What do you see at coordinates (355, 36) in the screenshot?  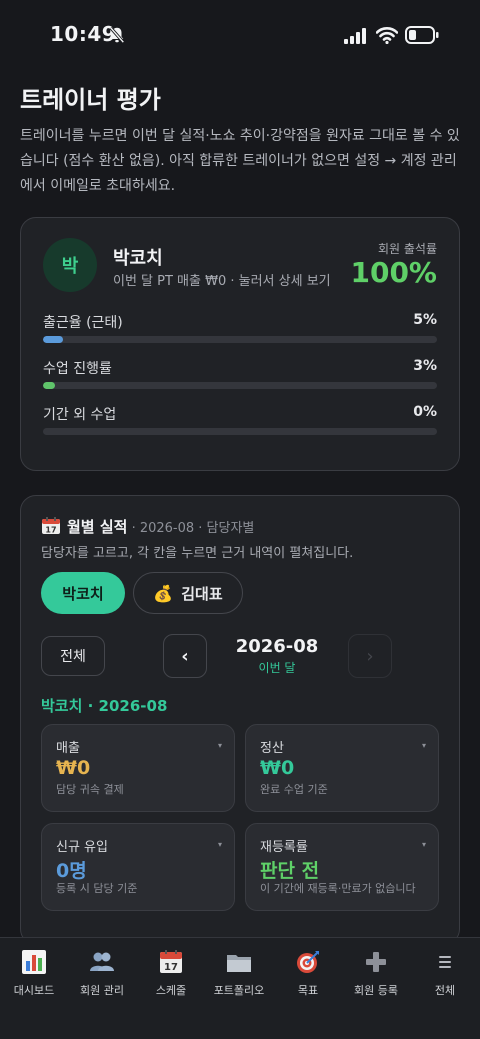 I see `cellular-signal-icon` at bounding box center [355, 36].